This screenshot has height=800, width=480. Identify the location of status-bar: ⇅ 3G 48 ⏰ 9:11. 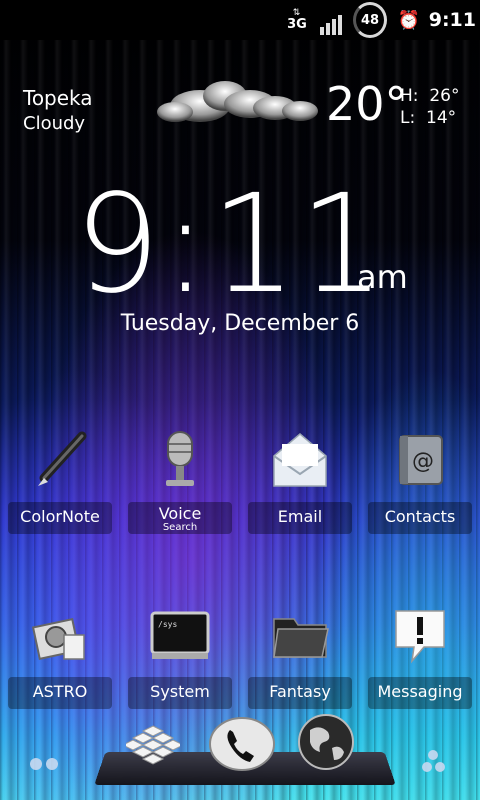
(240, 20).